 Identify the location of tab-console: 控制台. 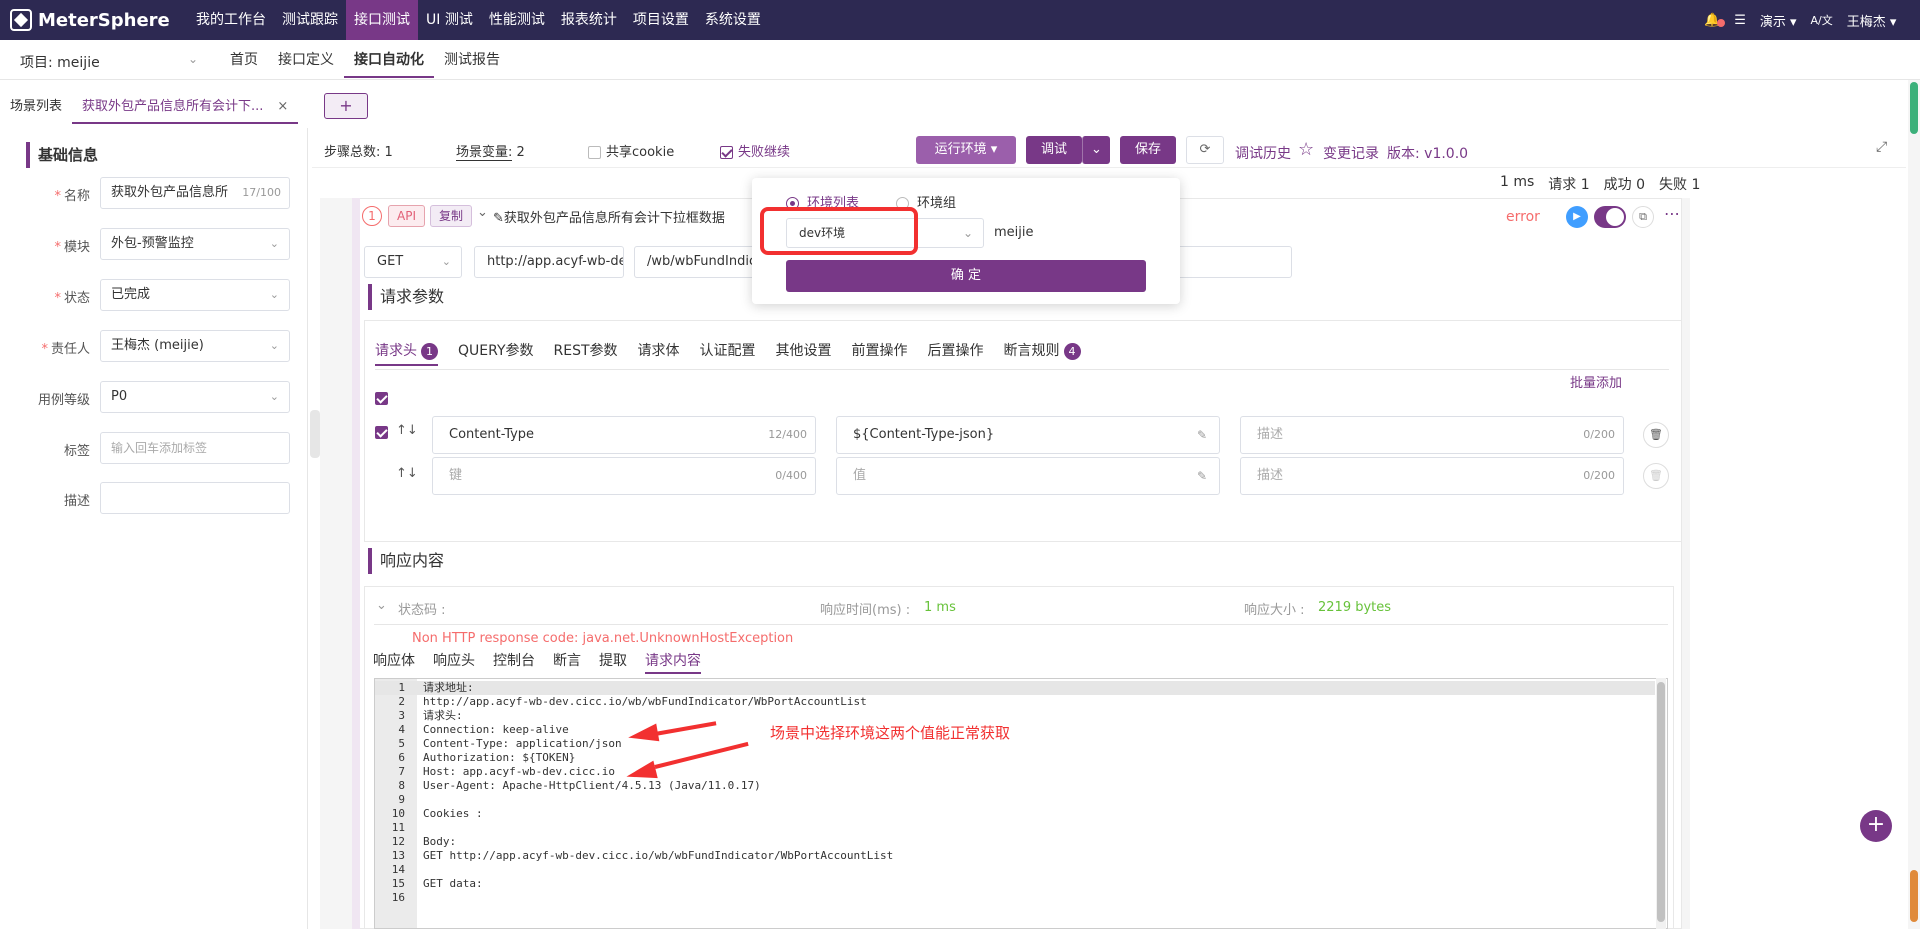
(514, 661).